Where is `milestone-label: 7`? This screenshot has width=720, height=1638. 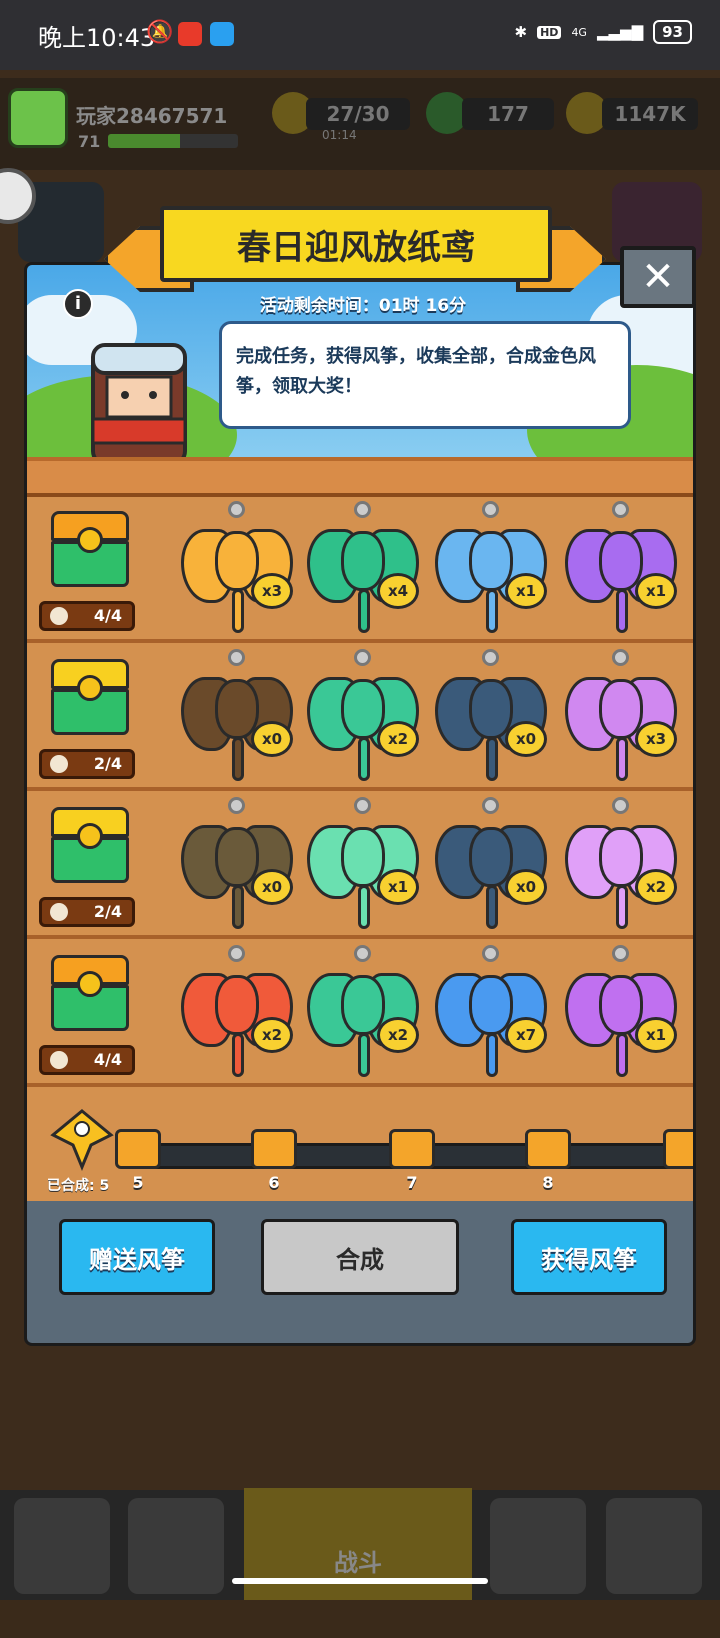
milestone-label: 7 is located at coordinates (412, 1182).